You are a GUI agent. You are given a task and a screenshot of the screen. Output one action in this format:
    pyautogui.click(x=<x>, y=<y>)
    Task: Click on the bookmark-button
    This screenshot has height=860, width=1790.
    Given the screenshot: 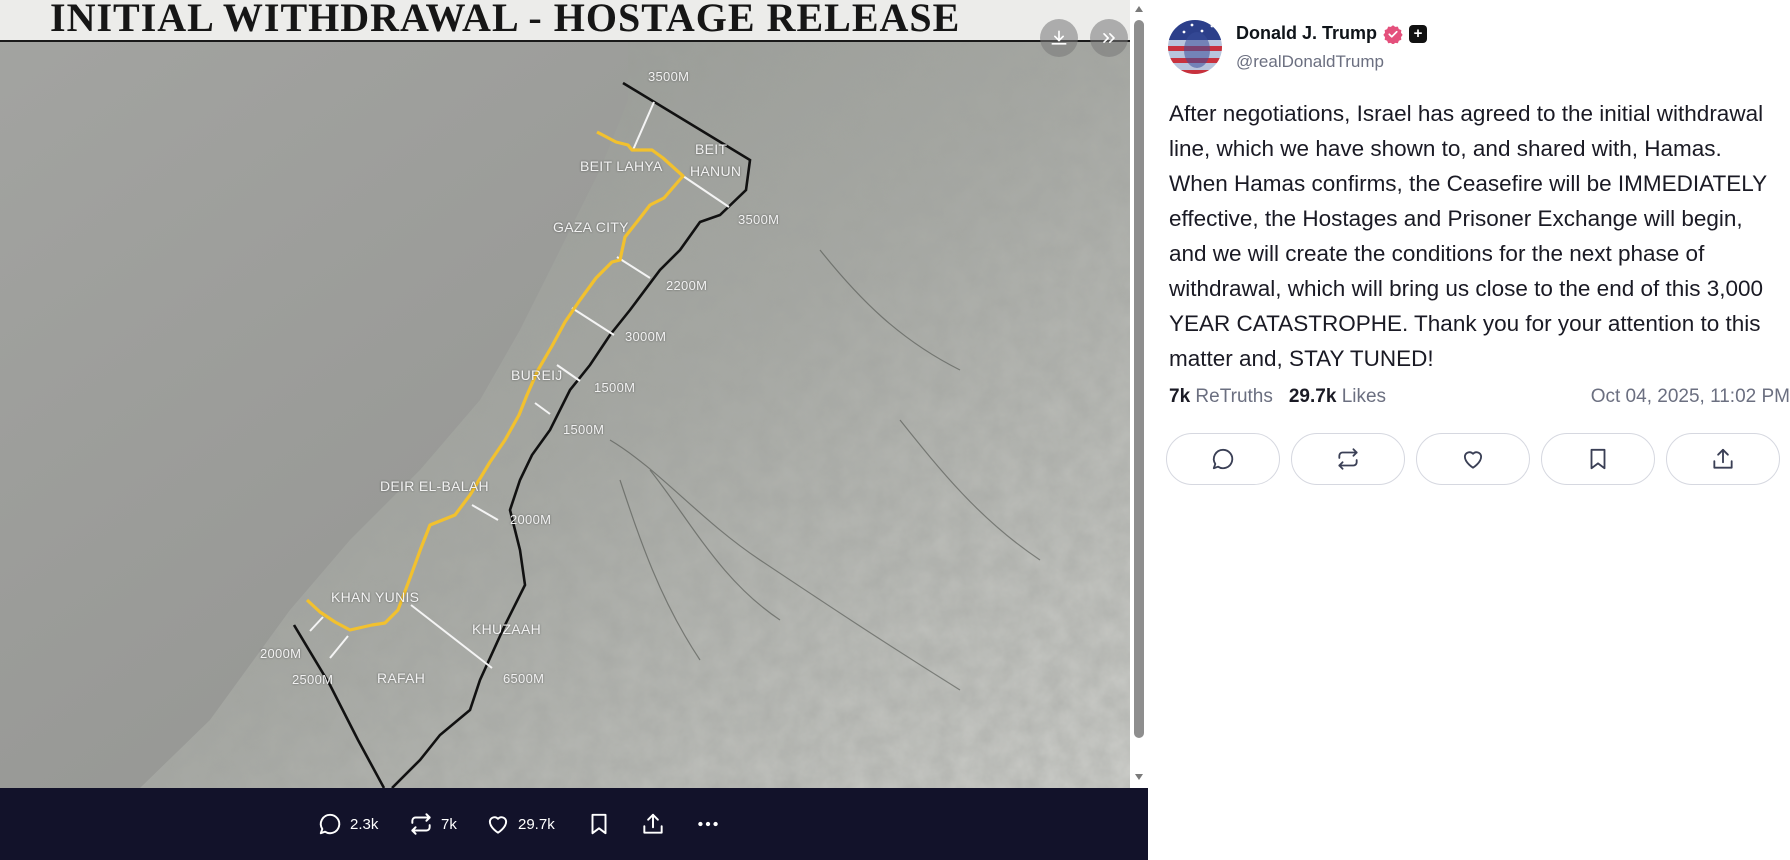 What is the action you would take?
    pyautogui.click(x=1598, y=459)
    